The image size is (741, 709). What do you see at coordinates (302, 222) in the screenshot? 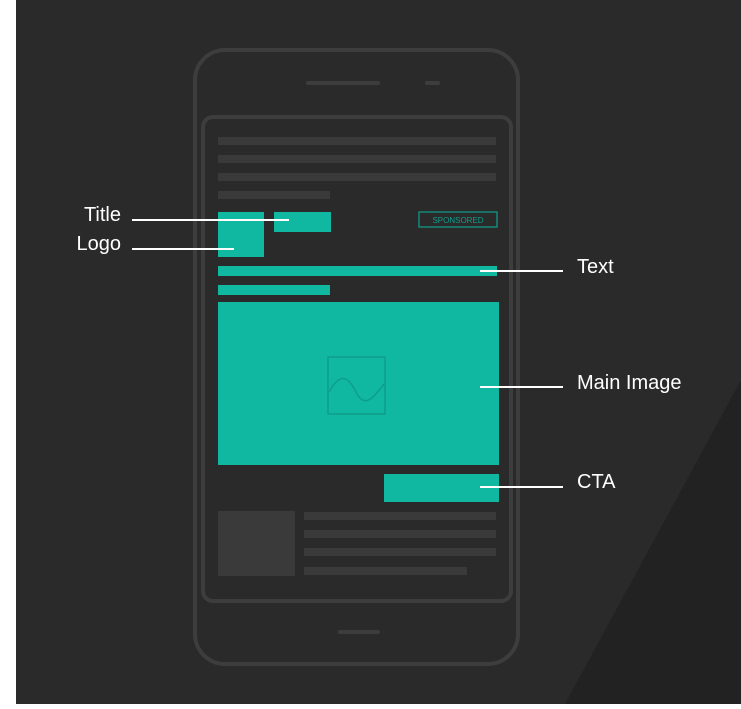
I see `ad-title-block` at bounding box center [302, 222].